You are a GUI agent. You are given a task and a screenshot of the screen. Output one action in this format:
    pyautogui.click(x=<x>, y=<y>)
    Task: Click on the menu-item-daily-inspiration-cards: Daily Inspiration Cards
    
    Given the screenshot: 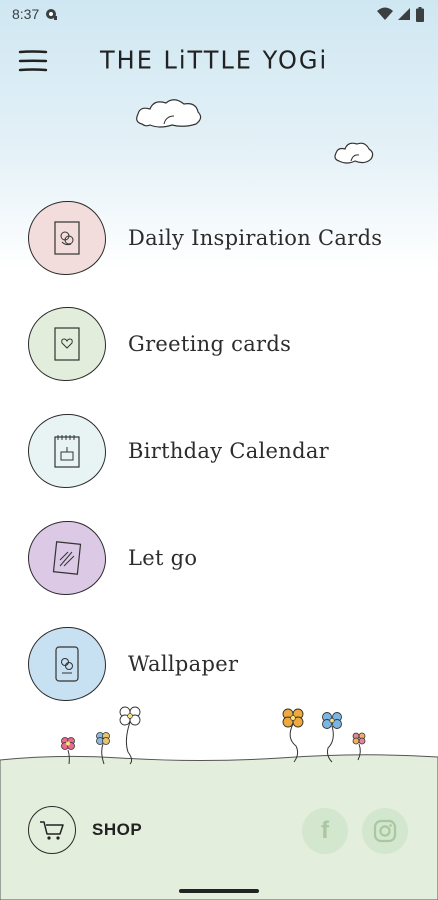 What is the action you would take?
    pyautogui.click(x=223, y=238)
    